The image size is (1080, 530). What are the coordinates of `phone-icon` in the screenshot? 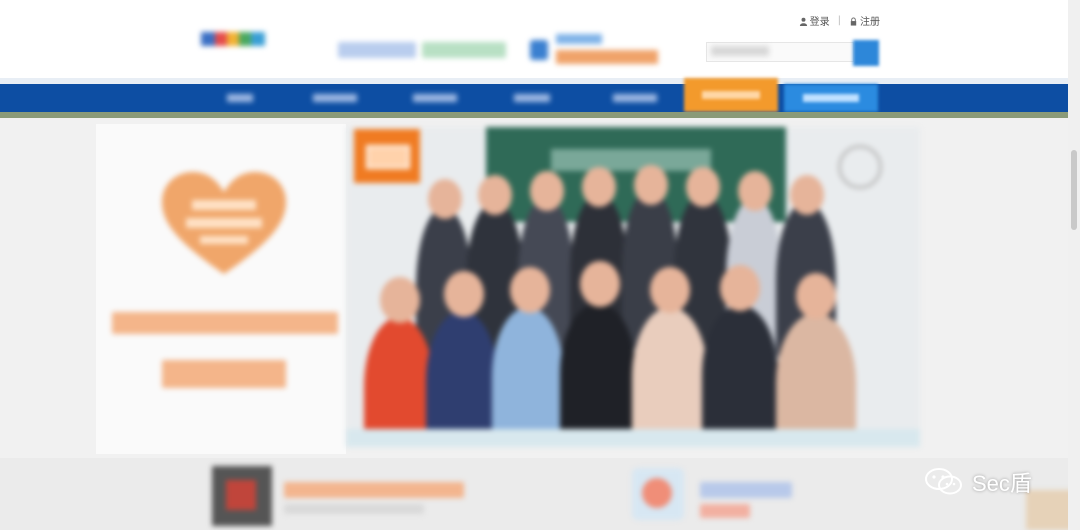 It's located at (539, 50).